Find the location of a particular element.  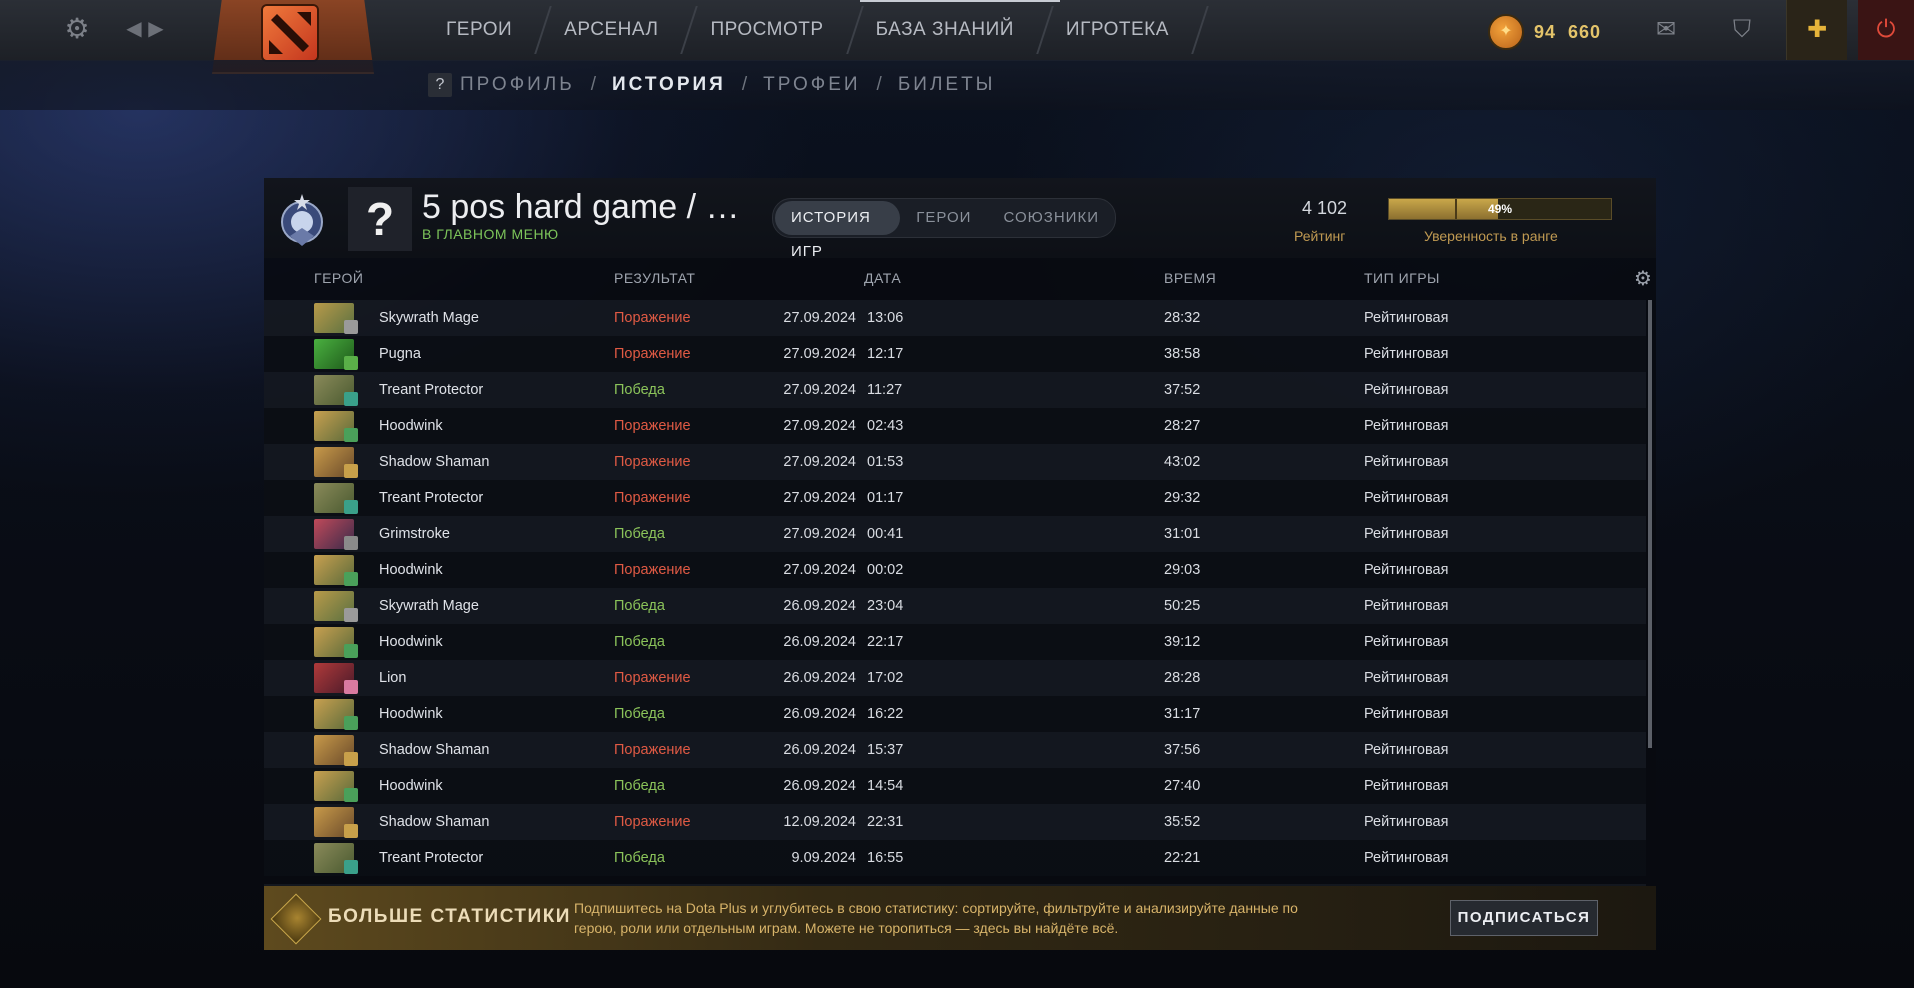

match-date: 26.09.2024 is located at coordinates (819, 606).